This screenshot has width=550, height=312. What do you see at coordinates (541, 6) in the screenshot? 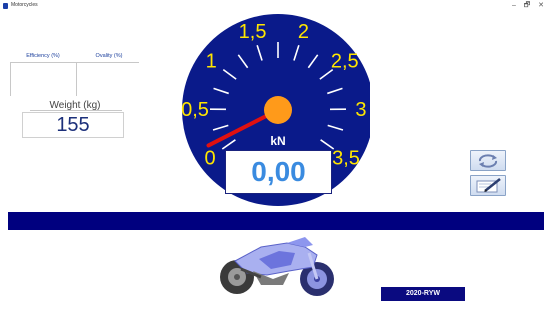
I see `close-button: ✕` at bounding box center [541, 6].